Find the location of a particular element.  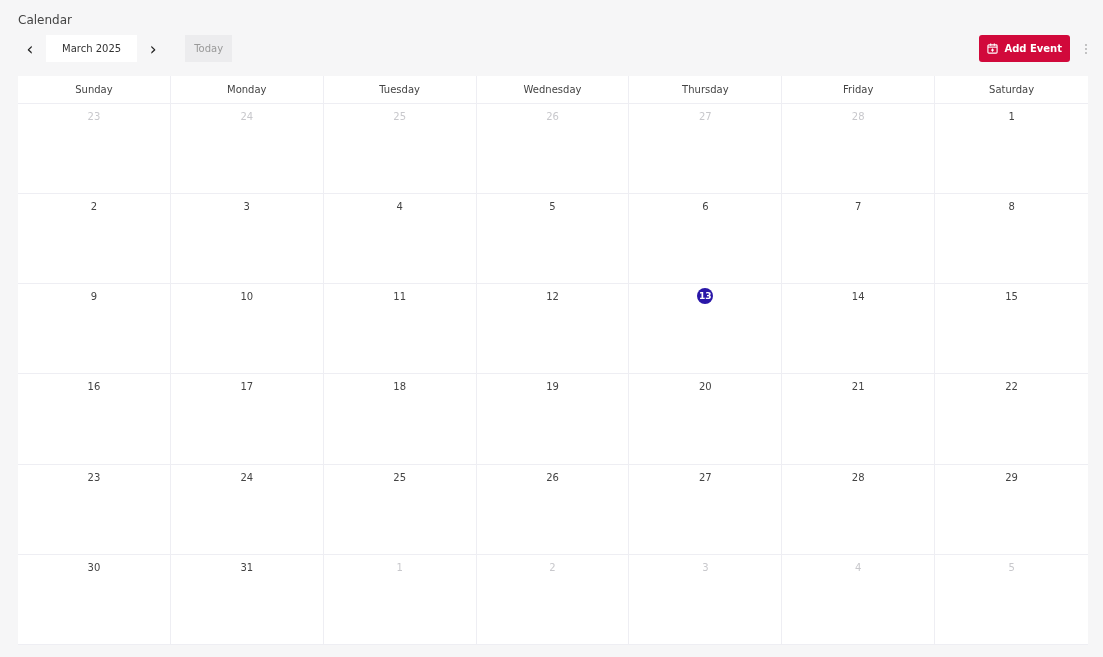

calendar-plus-icon is located at coordinates (993, 48).